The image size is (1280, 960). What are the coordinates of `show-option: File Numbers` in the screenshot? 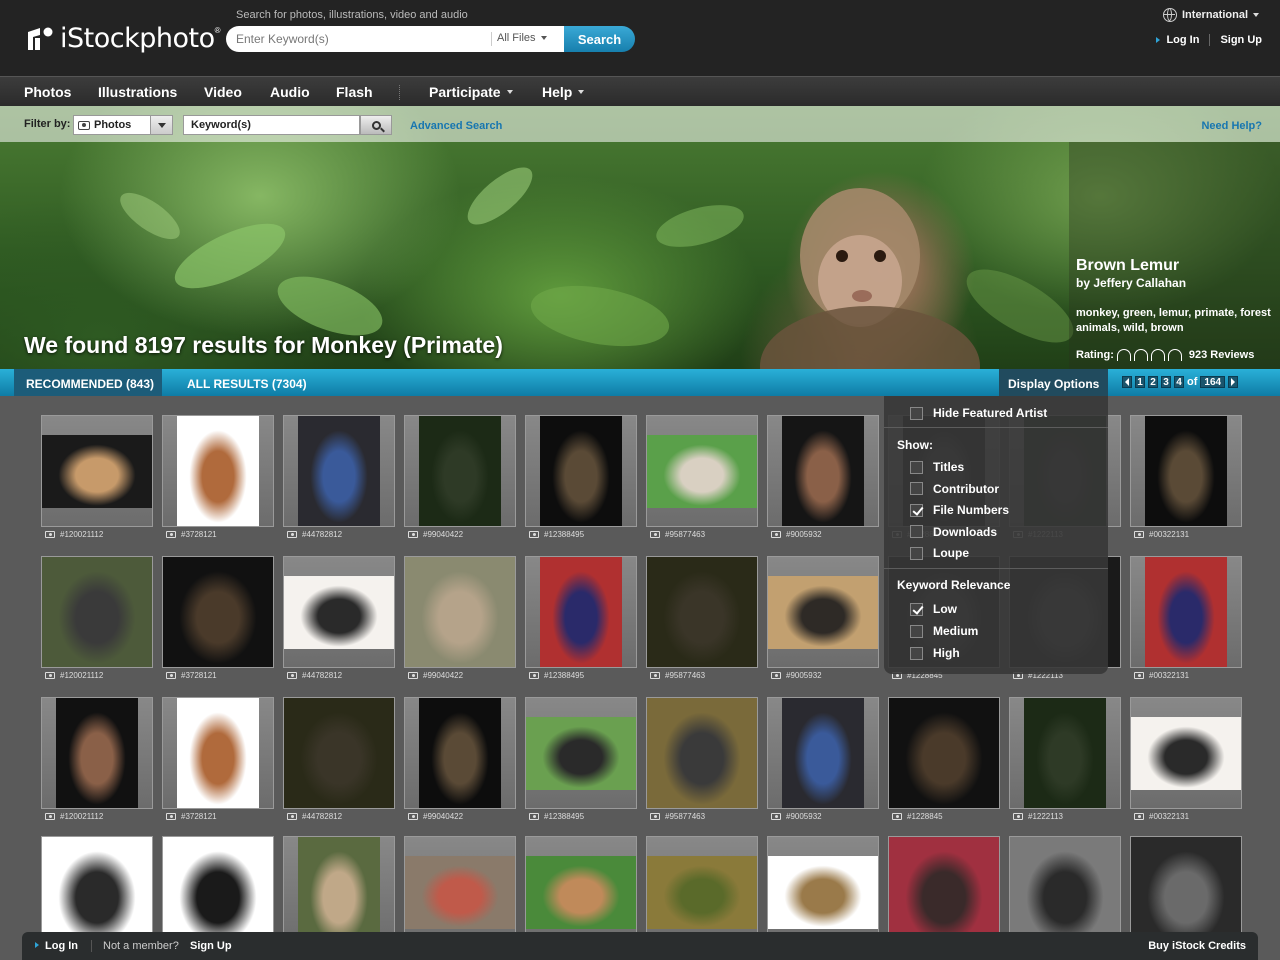 It's located at (959, 510).